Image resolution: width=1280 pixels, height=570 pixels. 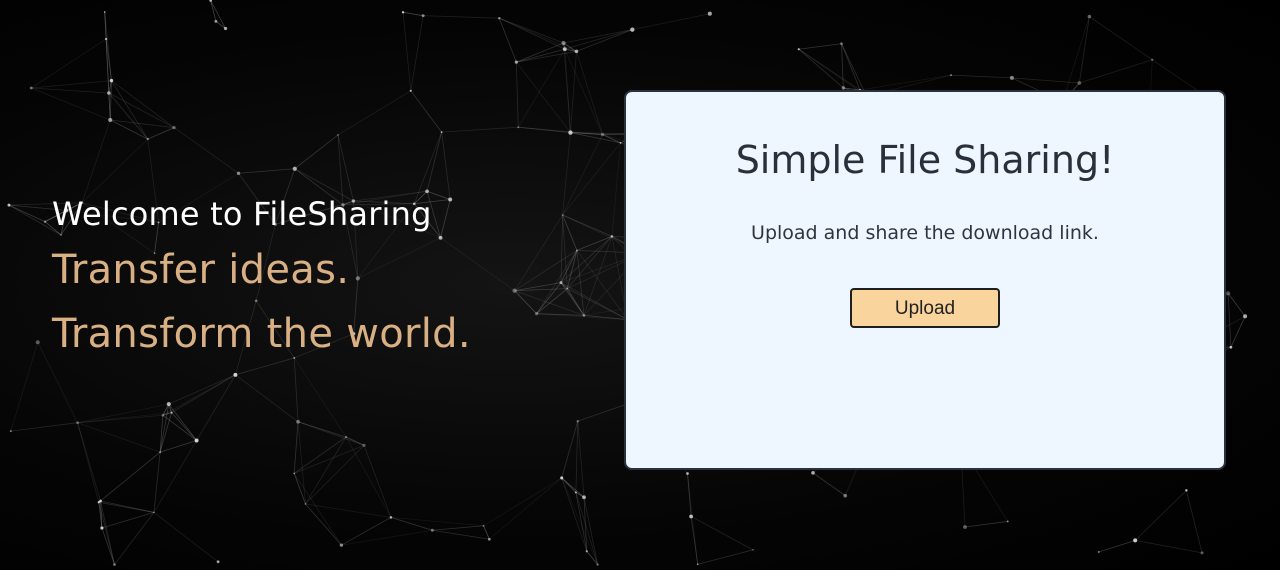 I want to click on card-subtitle: Upload and share the download link., so click(x=925, y=233).